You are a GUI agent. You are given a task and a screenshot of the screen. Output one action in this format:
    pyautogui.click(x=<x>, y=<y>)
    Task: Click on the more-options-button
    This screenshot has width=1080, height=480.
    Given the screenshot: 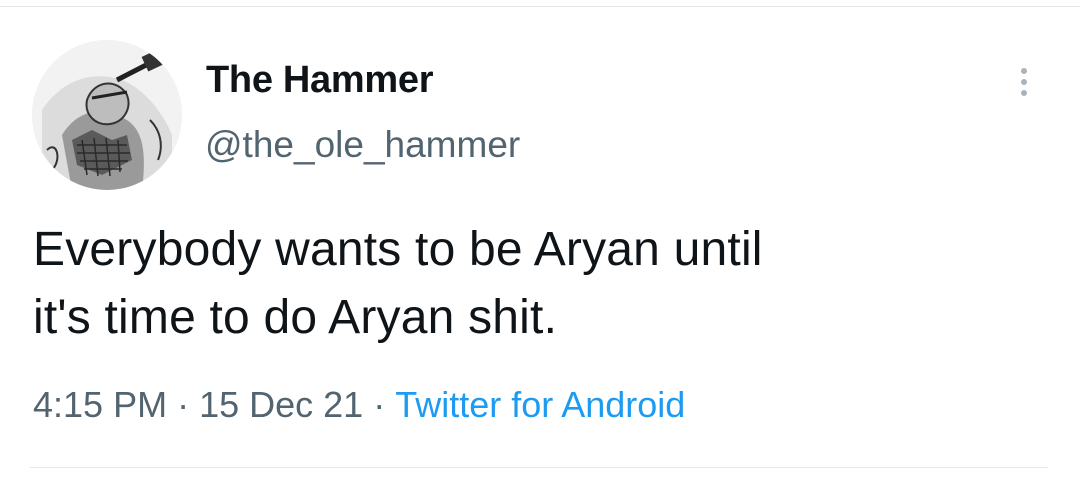 What is the action you would take?
    pyautogui.click(x=1024, y=82)
    